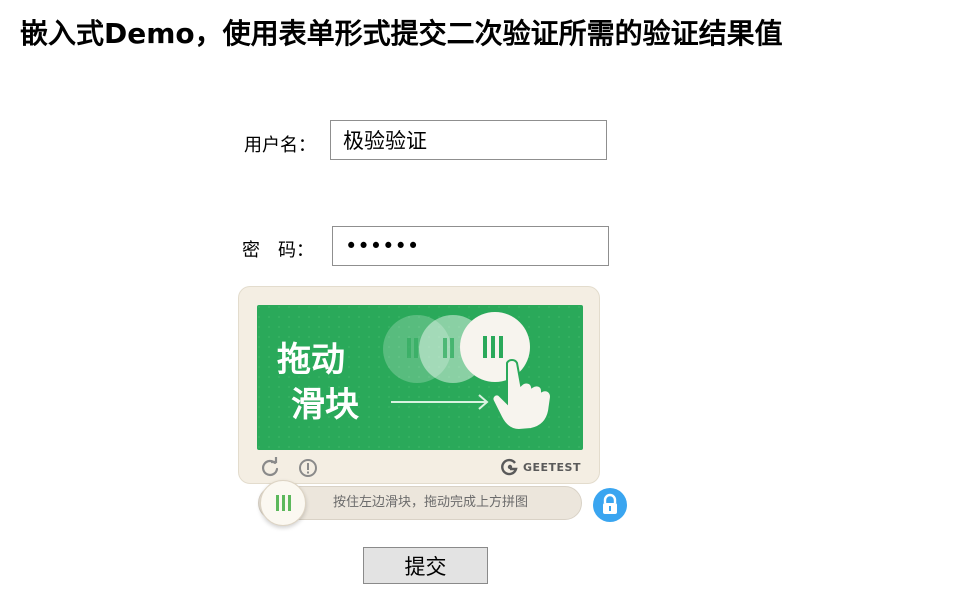  Describe the element at coordinates (270, 468) in the screenshot. I see `refresh-icon` at that location.